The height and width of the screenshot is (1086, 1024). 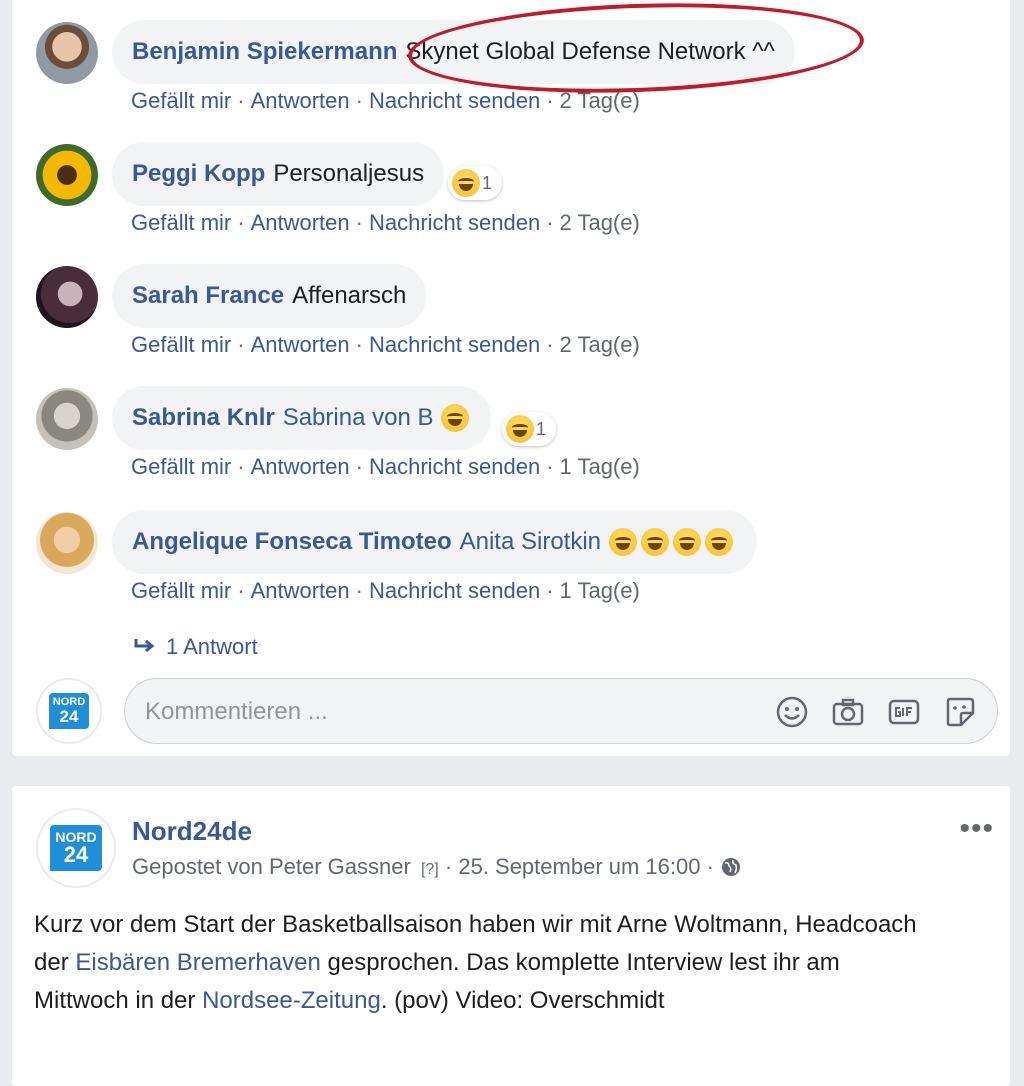 I want to click on comment-tagged-user: Sabrina von B, so click(x=358, y=418).